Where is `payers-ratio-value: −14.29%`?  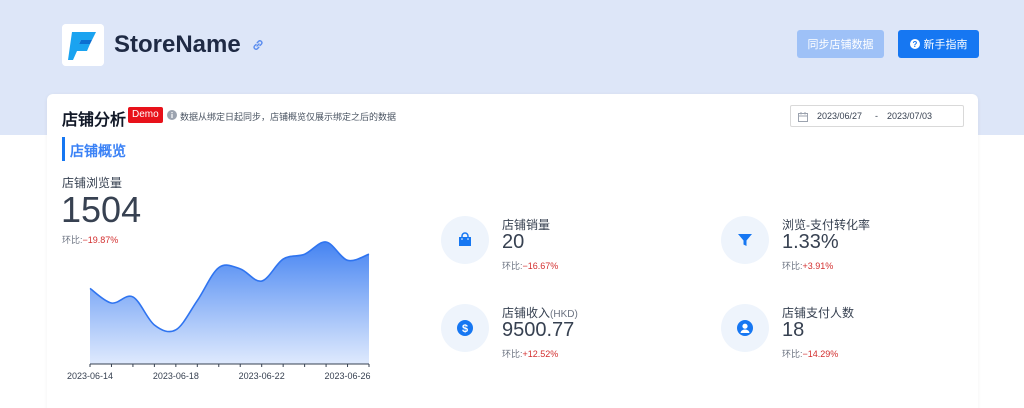
payers-ratio-value: −14.29% is located at coordinates (820, 354).